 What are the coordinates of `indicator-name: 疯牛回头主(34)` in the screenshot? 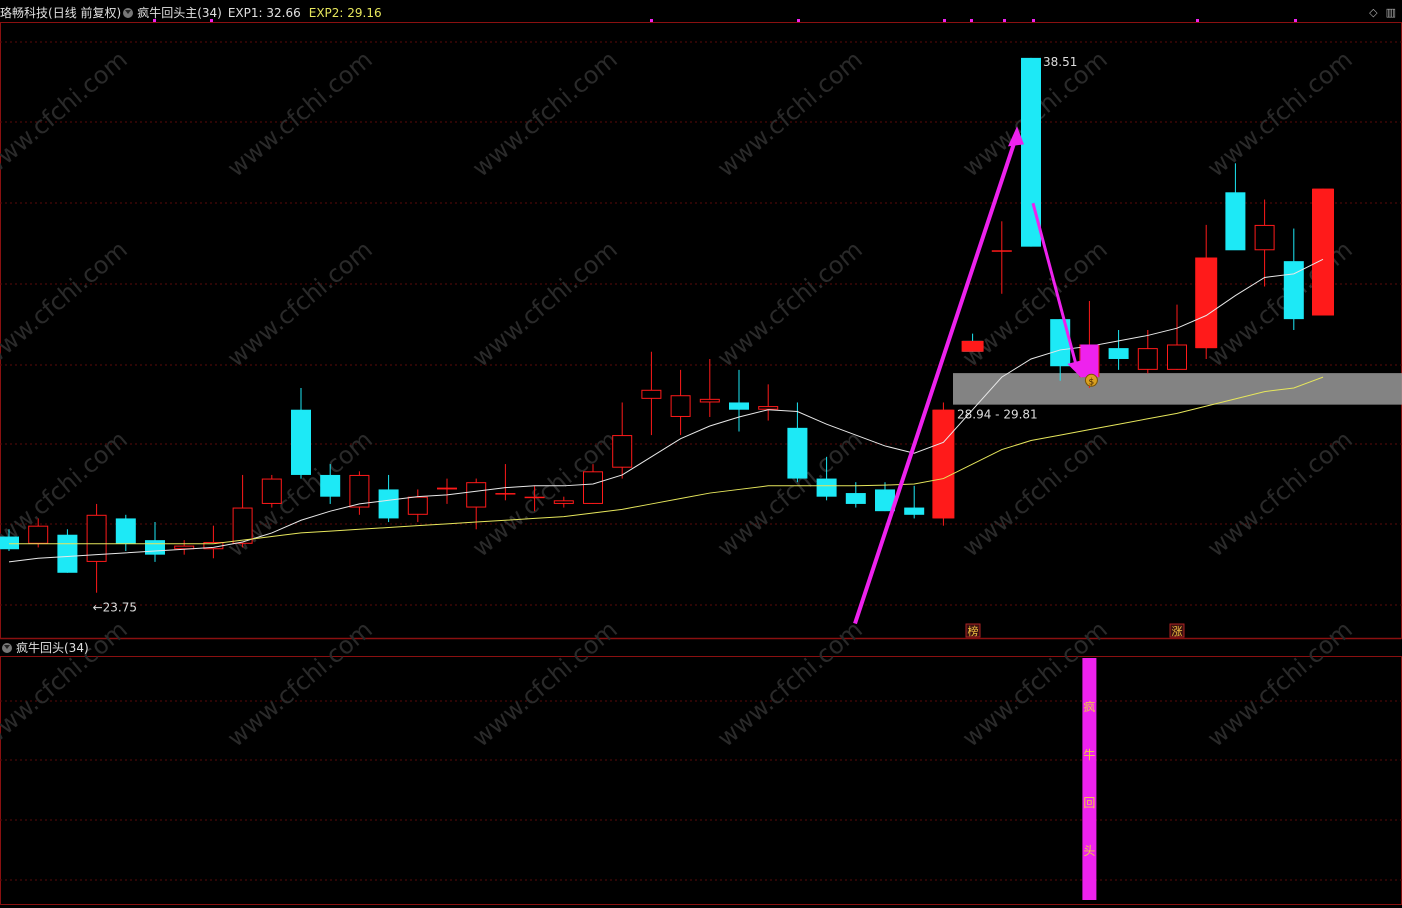 It's located at (179, 13).